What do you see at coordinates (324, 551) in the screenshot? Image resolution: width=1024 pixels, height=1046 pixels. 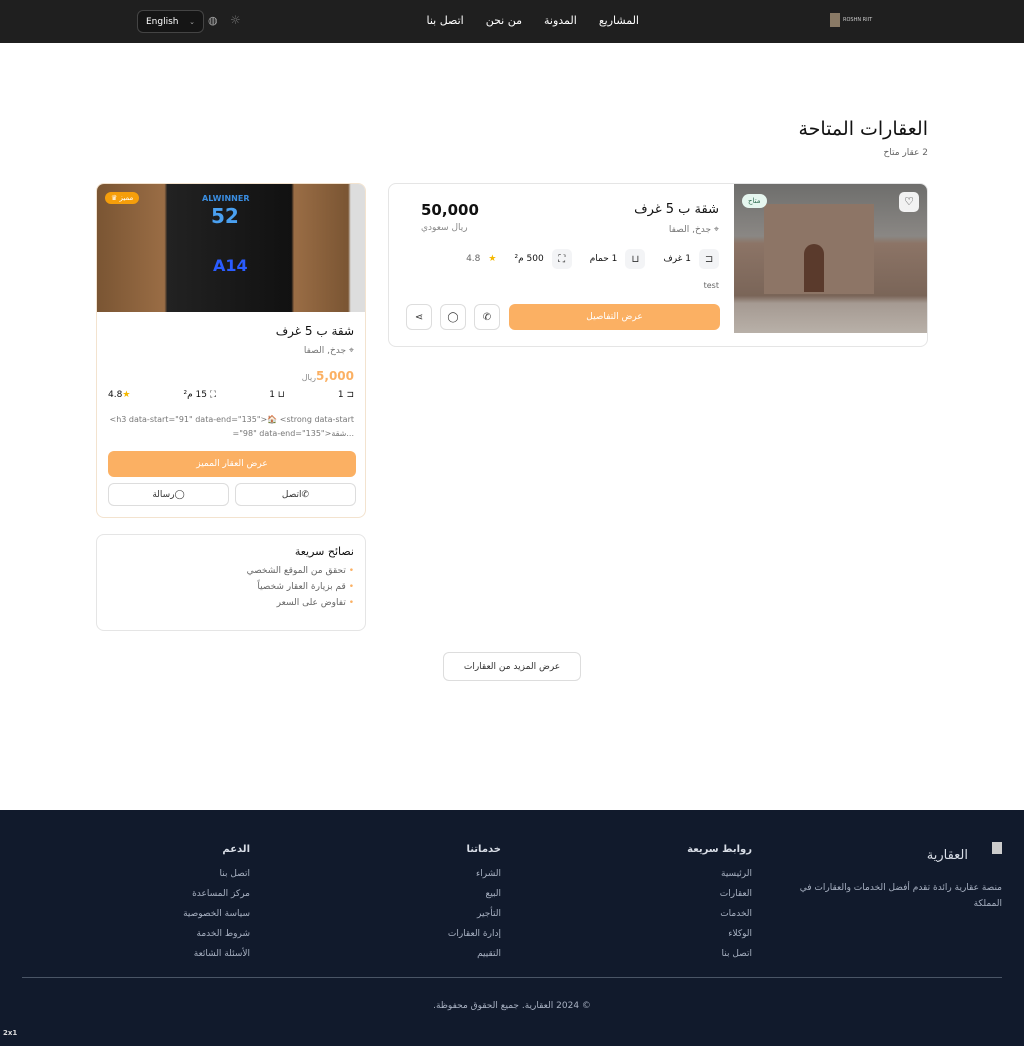 I see `tips-title: نصائح سريعة` at bounding box center [324, 551].